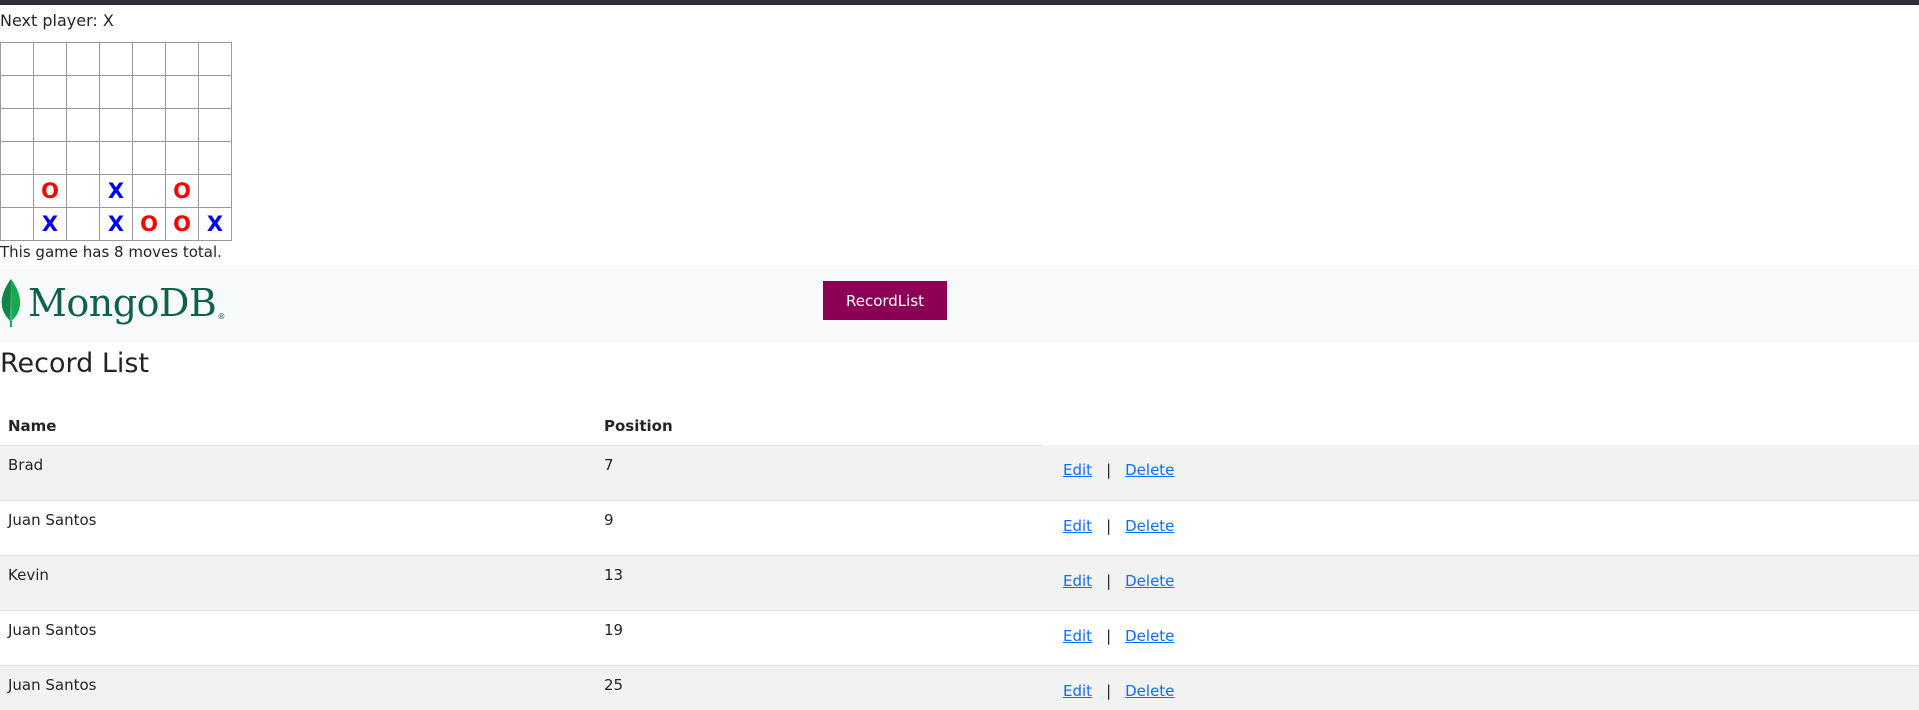  Describe the element at coordinates (11, 303) in the screenshot. I see `mongodb-leaf-icon` at that location.